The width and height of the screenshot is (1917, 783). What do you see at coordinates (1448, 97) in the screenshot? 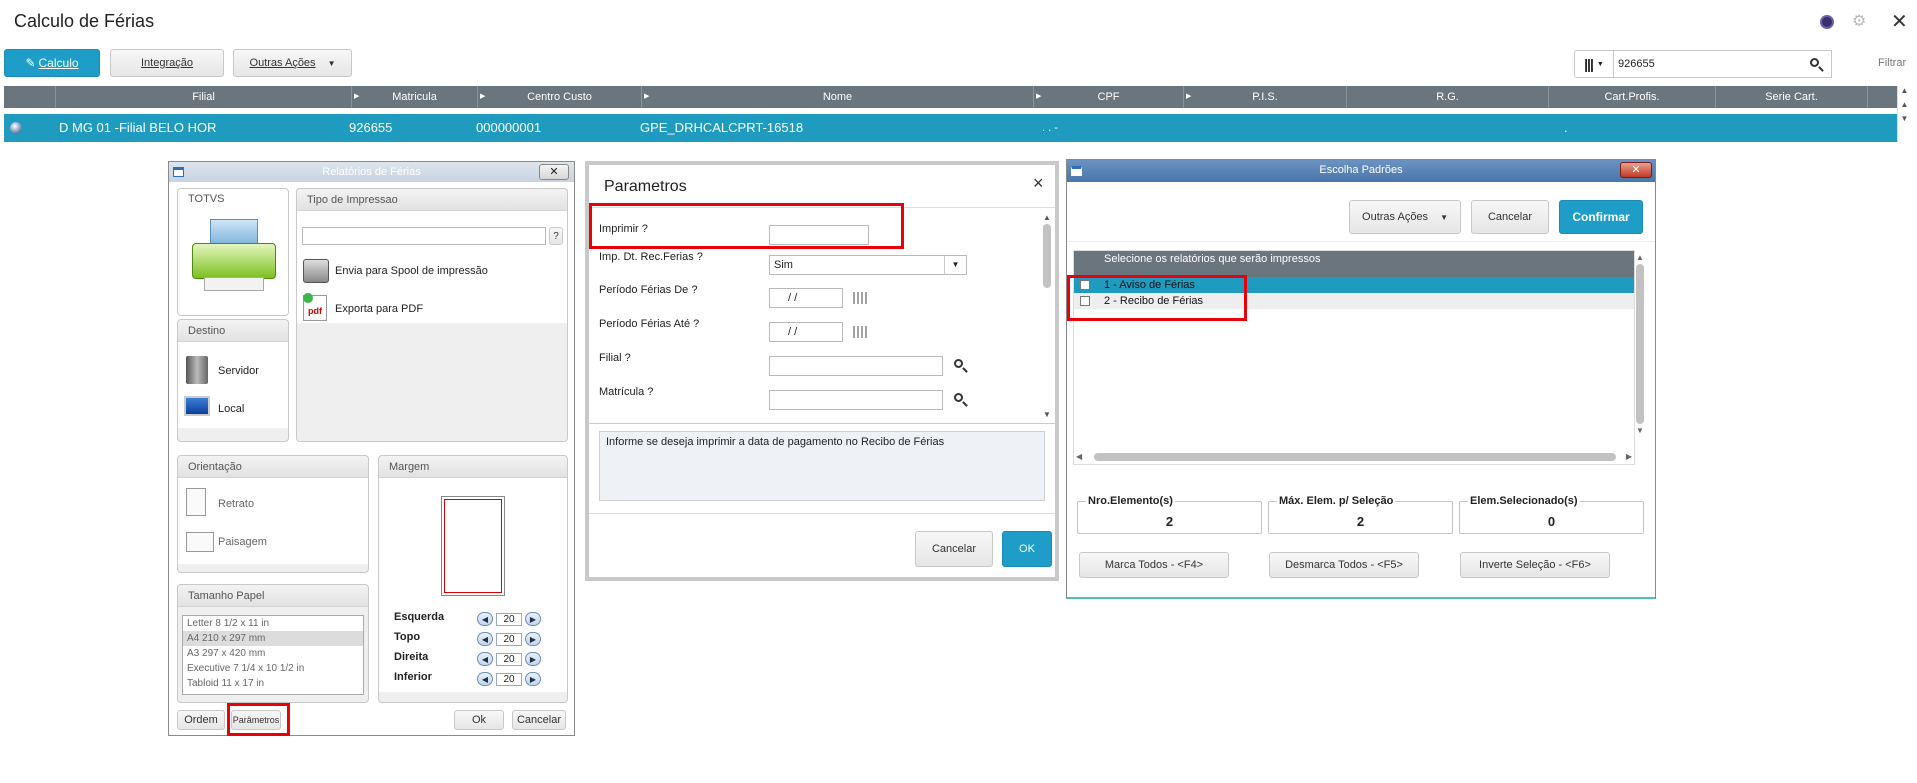
I see `grid-column-rg: R.G.` at bounding box center [1448, 97].